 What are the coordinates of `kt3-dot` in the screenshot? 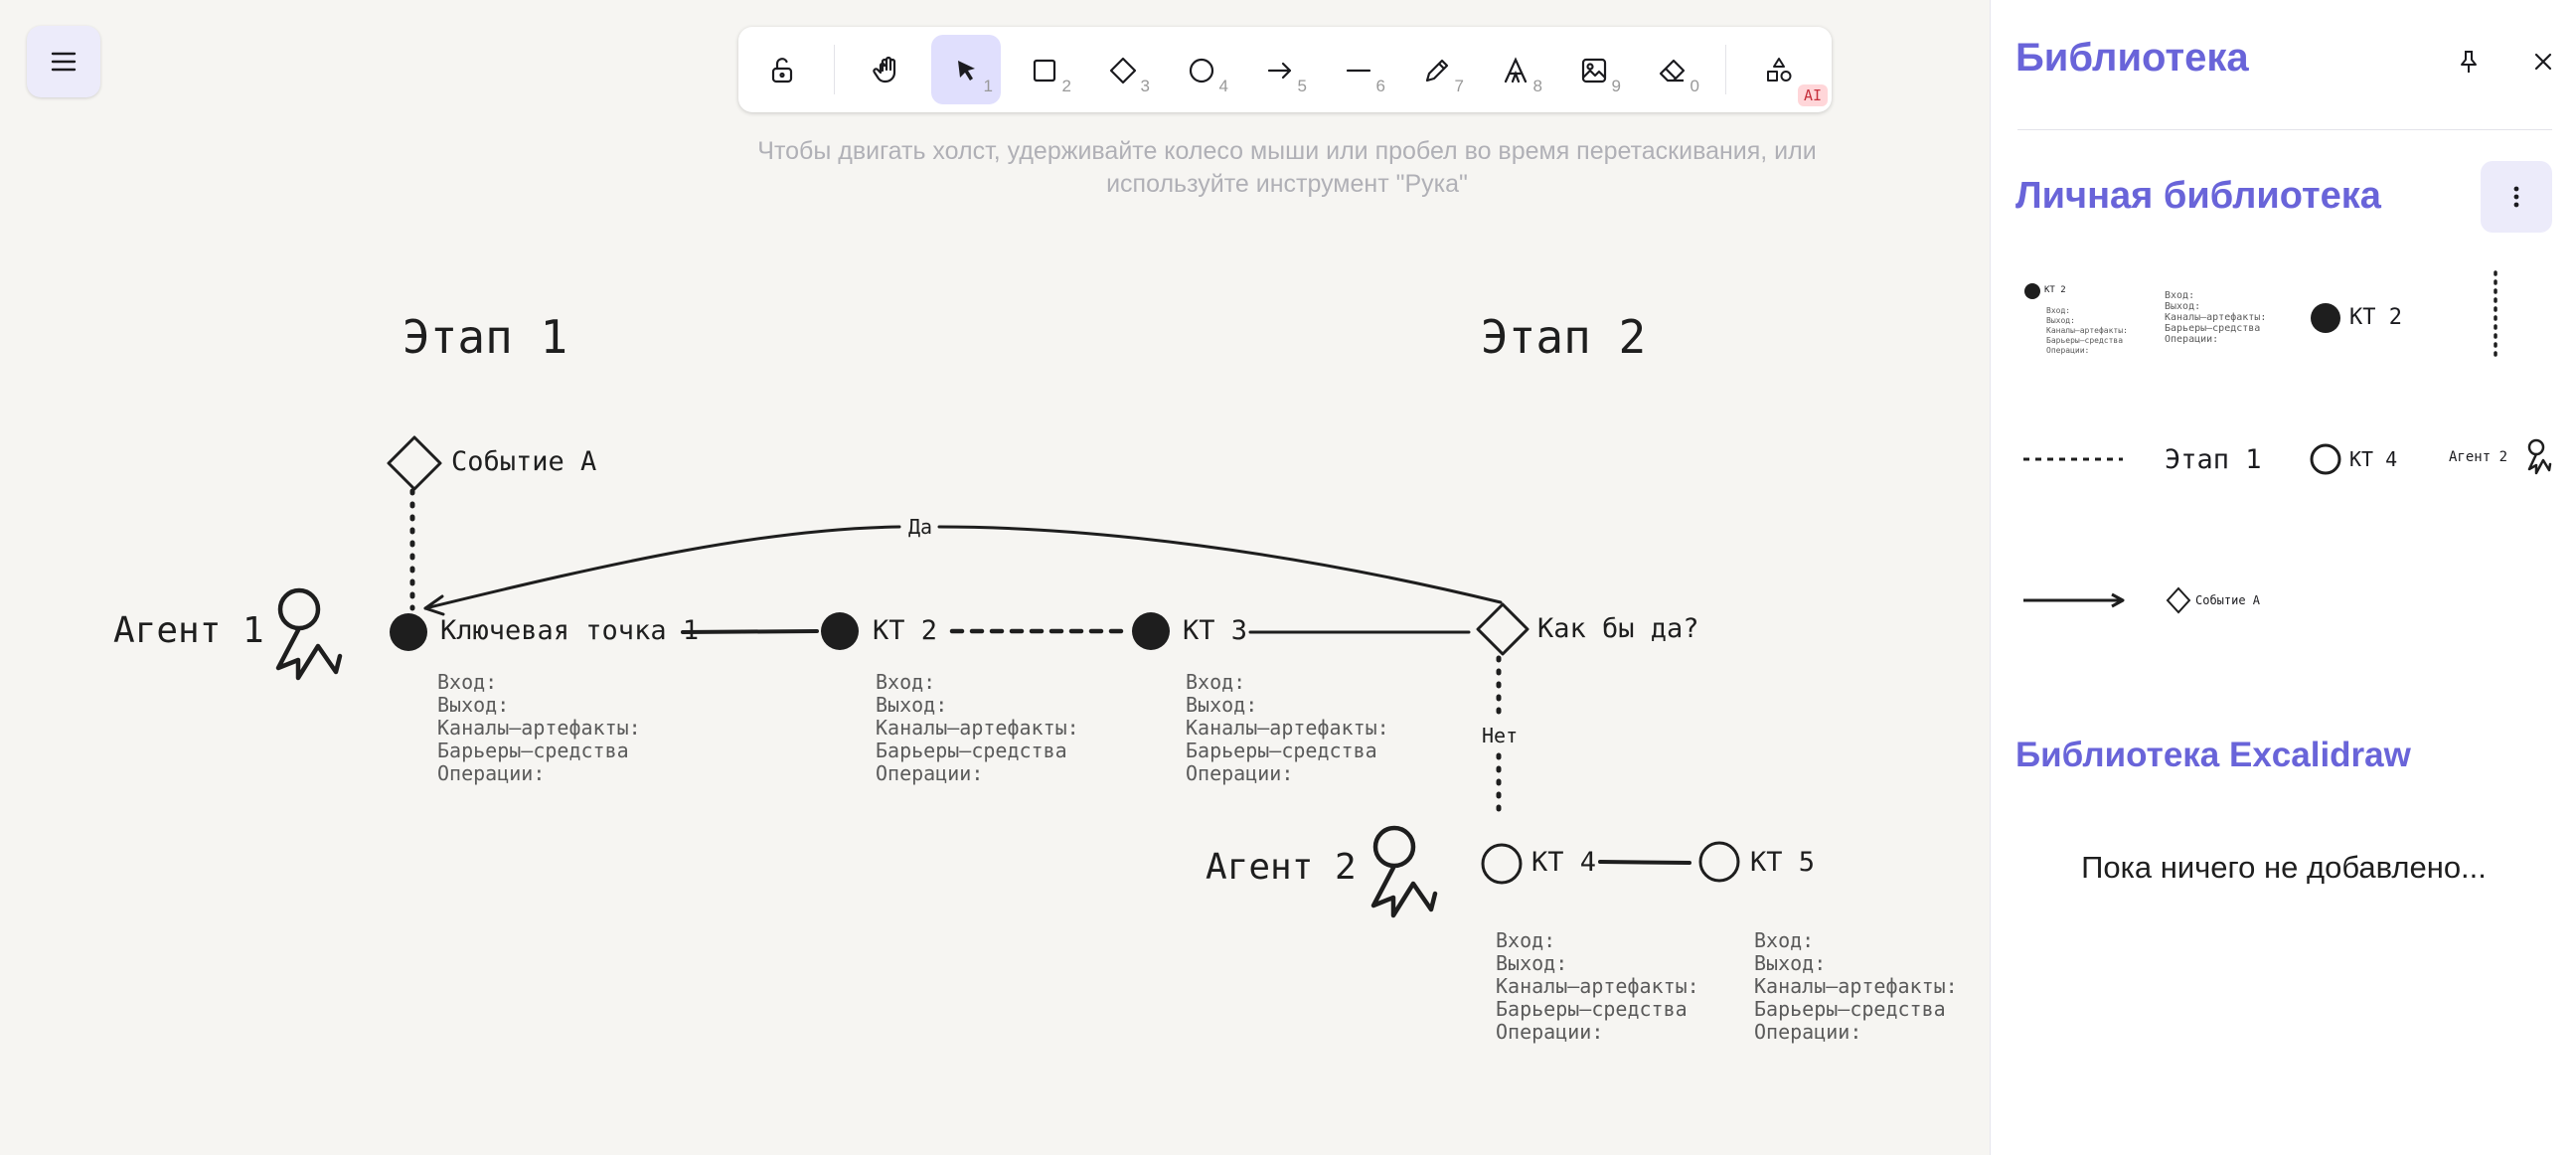 It's located at (1151, 631).